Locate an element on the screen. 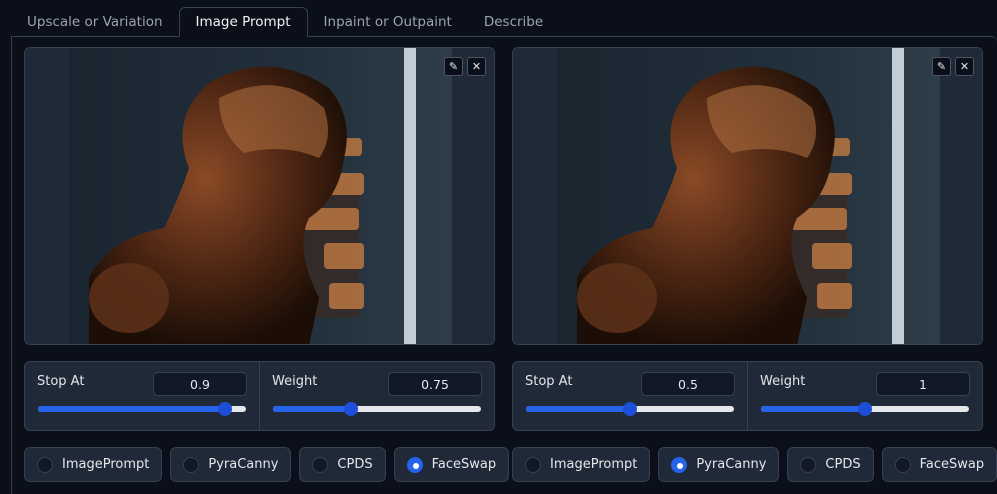  type-radio-group-1: ImagePrompt PyraCanny CPDS FaceSwap is located at coordinates (267, 464).